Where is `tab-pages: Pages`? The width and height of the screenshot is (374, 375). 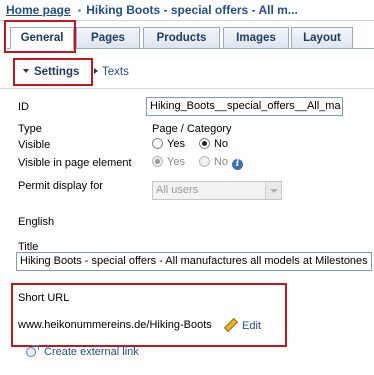
tab-pages: Pages is located at coordinates (108, 37).